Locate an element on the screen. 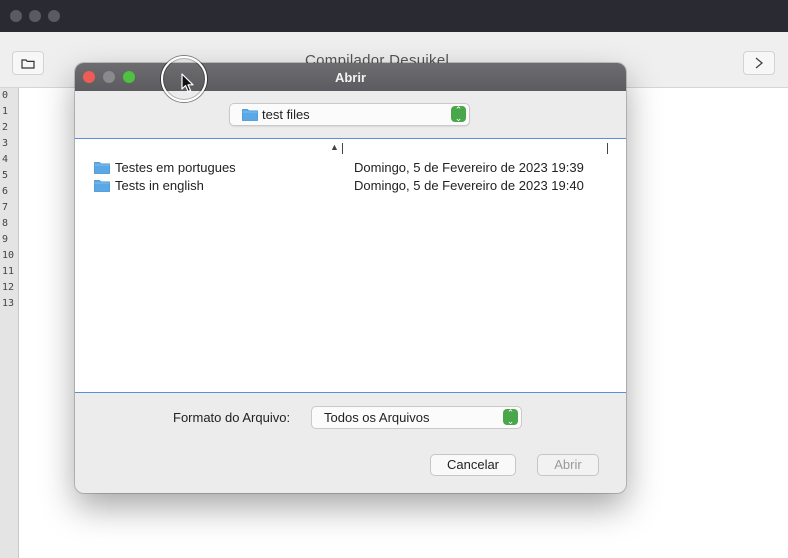 The image size is (788, 558). line-number: 13 is located at coordinates (8, 303).